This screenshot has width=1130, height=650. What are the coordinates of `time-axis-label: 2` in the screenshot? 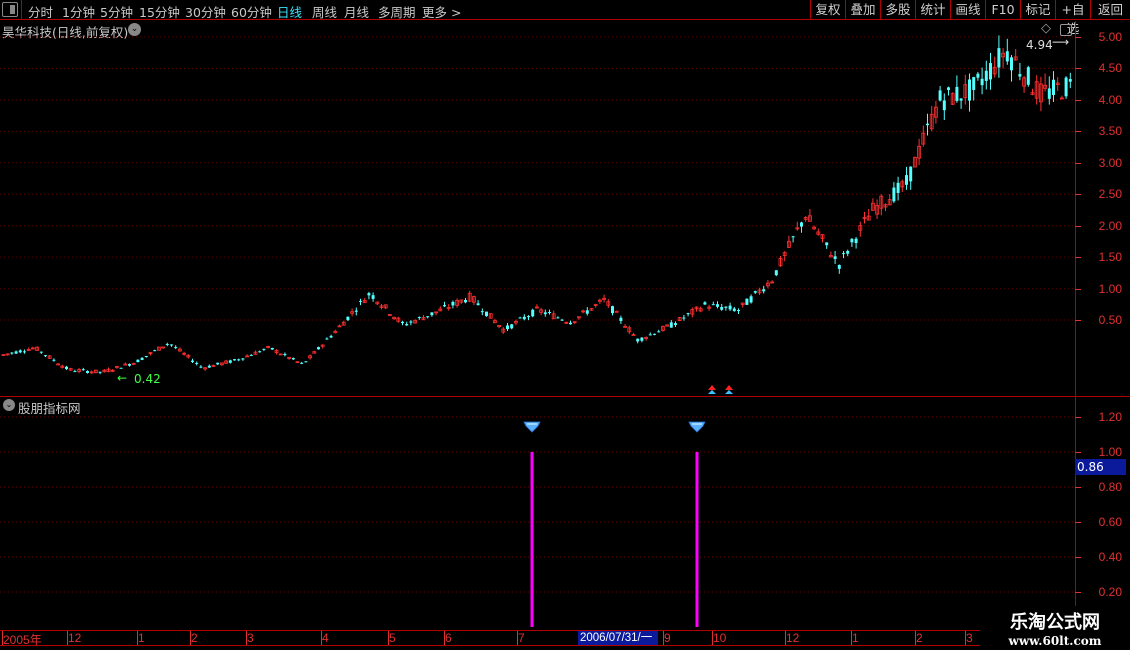 It's located at (194, 638).